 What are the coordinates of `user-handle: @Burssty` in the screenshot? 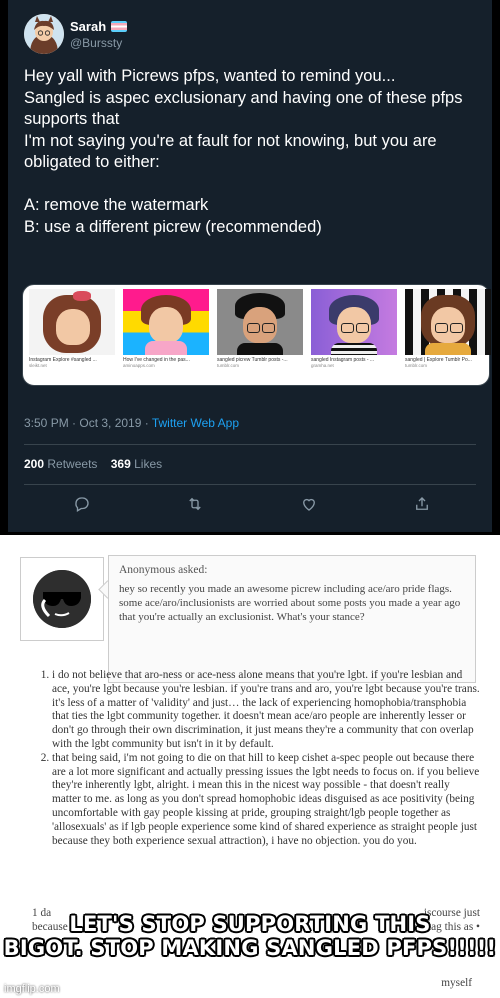 It's located at (96, 43).